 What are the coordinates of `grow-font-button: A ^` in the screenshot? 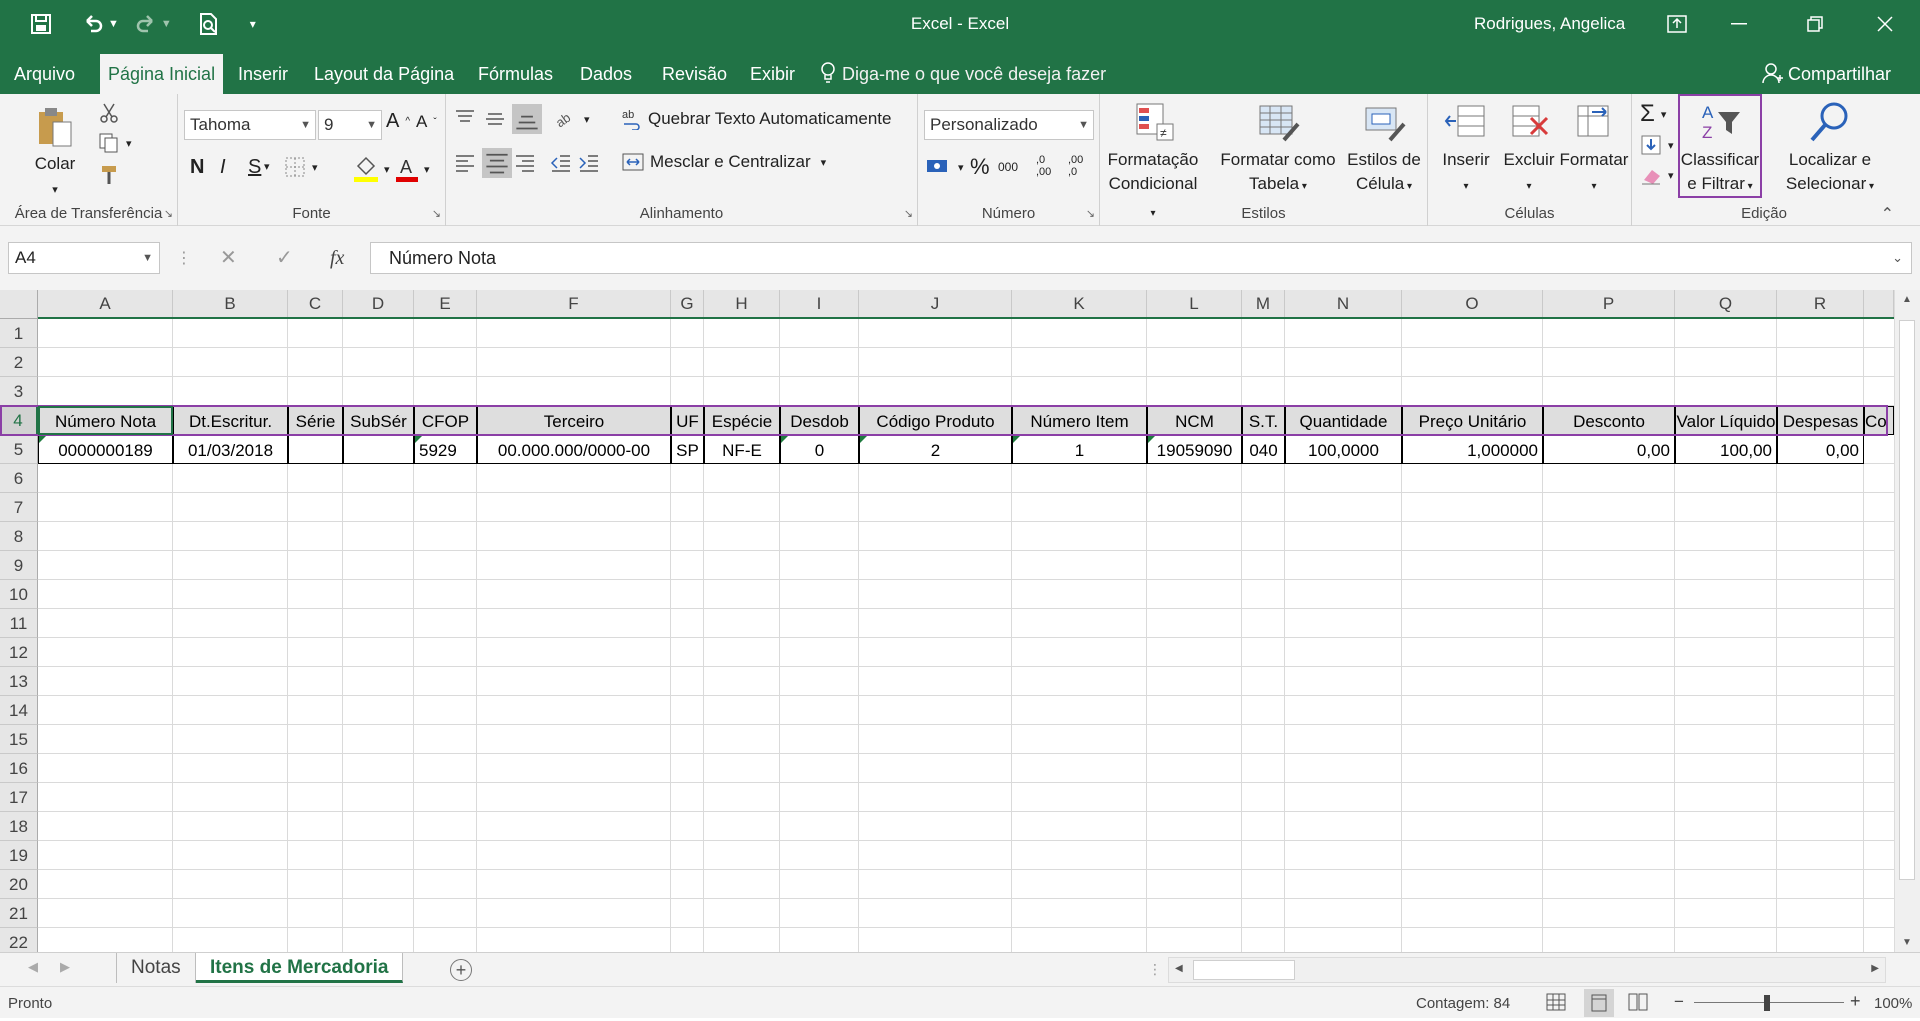 It's located at (398, 121).